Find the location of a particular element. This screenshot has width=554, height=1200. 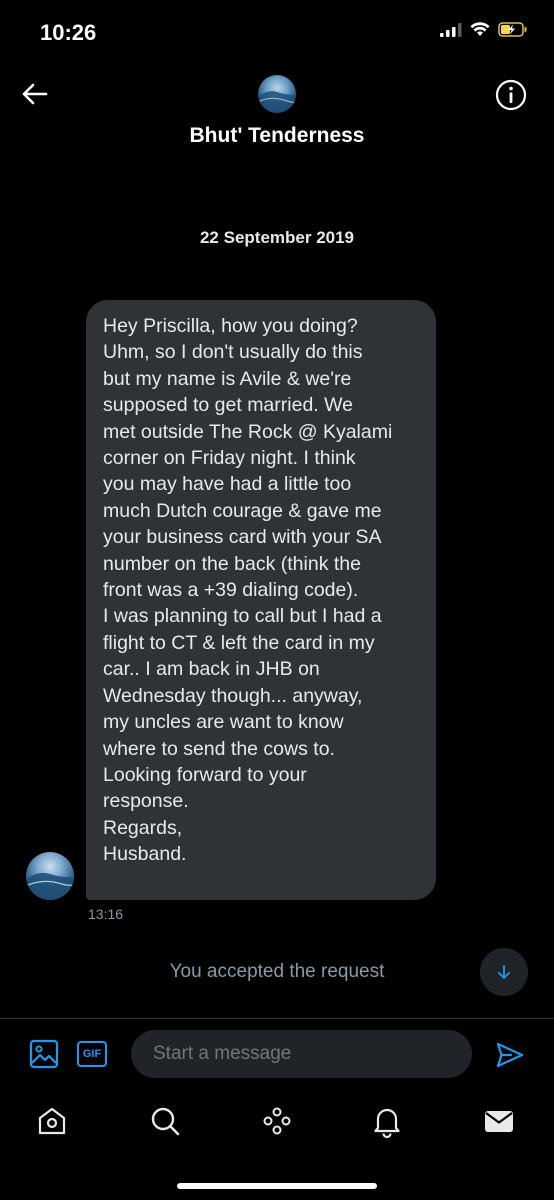

conversation-avatar is located at coordinates (277, 94).